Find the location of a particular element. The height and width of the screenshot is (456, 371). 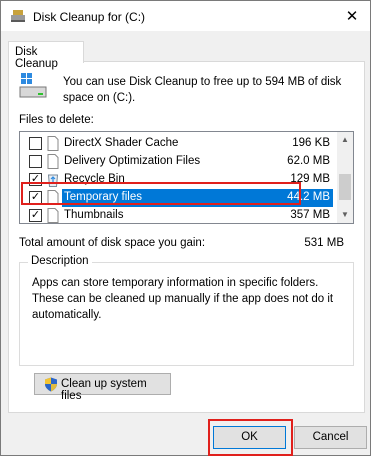

file-size: 62.0 MB is located at coordinates (308, 161).